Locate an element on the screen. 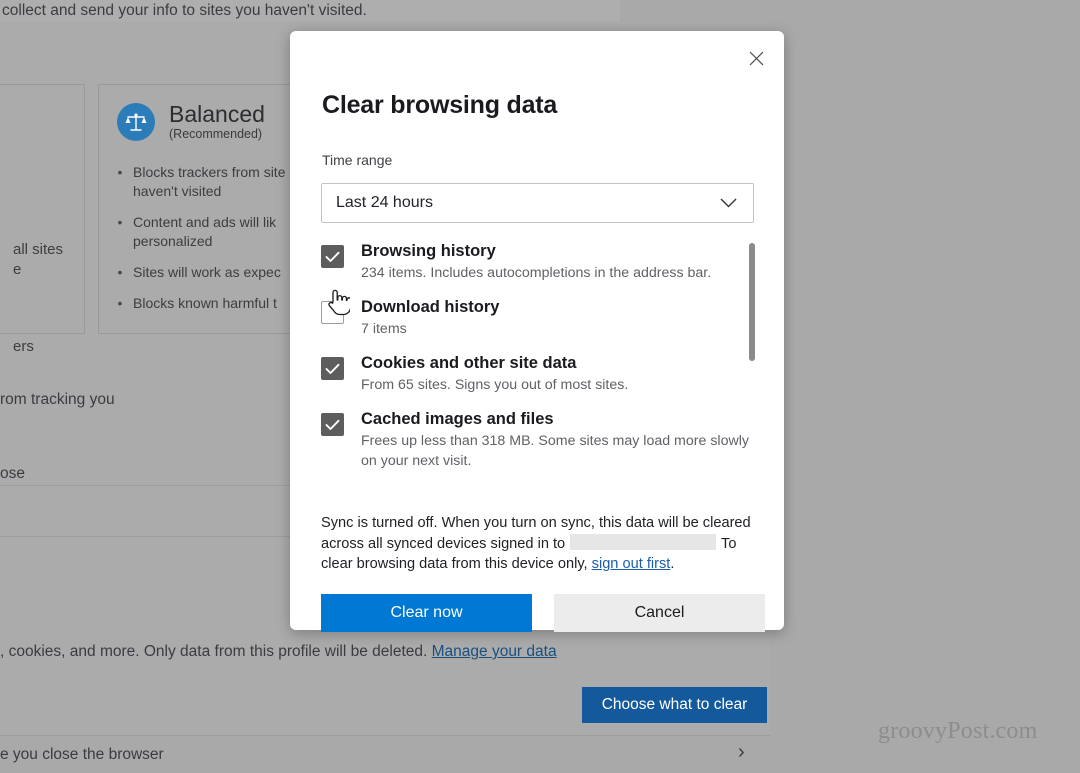 The width and height of the screenshot is (1080, 773). scrollbar-thumb is located at coordinates (752, 302).